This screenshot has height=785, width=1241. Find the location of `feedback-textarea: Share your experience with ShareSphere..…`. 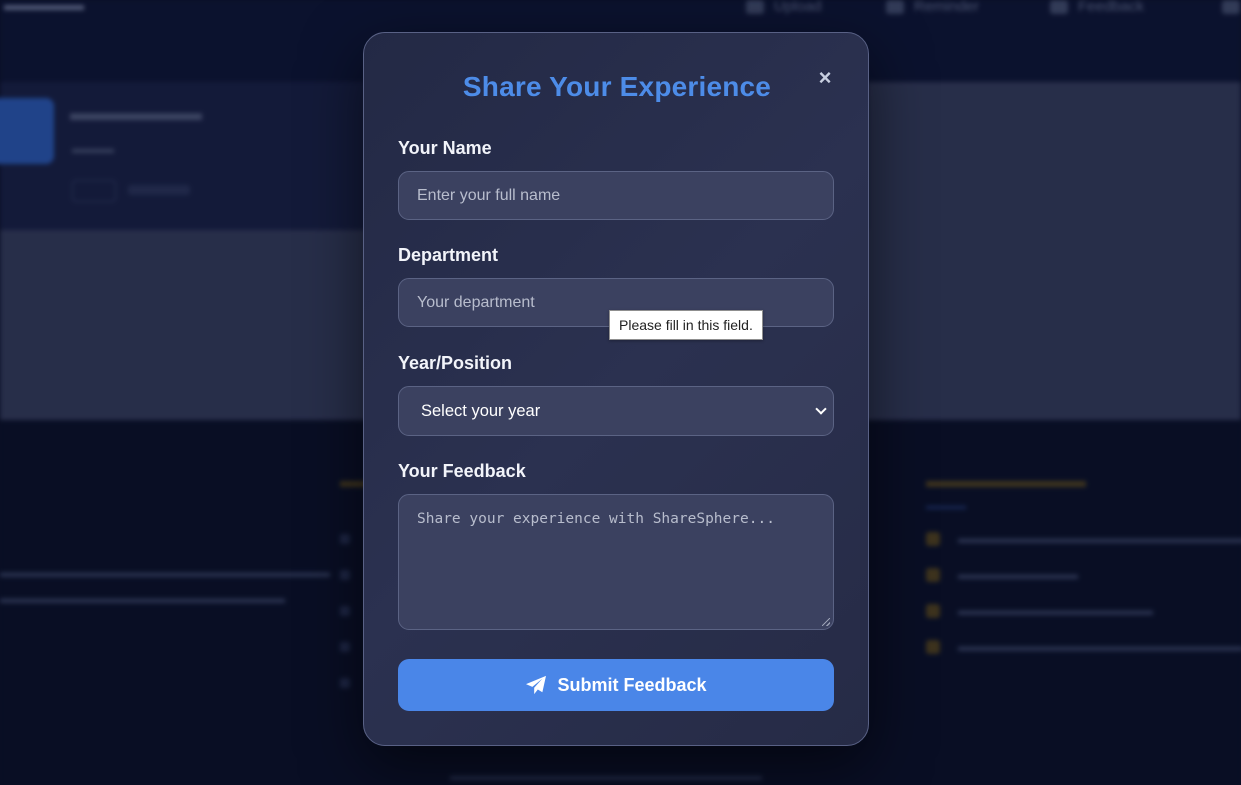

feedback-textarea: Share your experience with ShareSphere..… is located at coordinates (616, 562).